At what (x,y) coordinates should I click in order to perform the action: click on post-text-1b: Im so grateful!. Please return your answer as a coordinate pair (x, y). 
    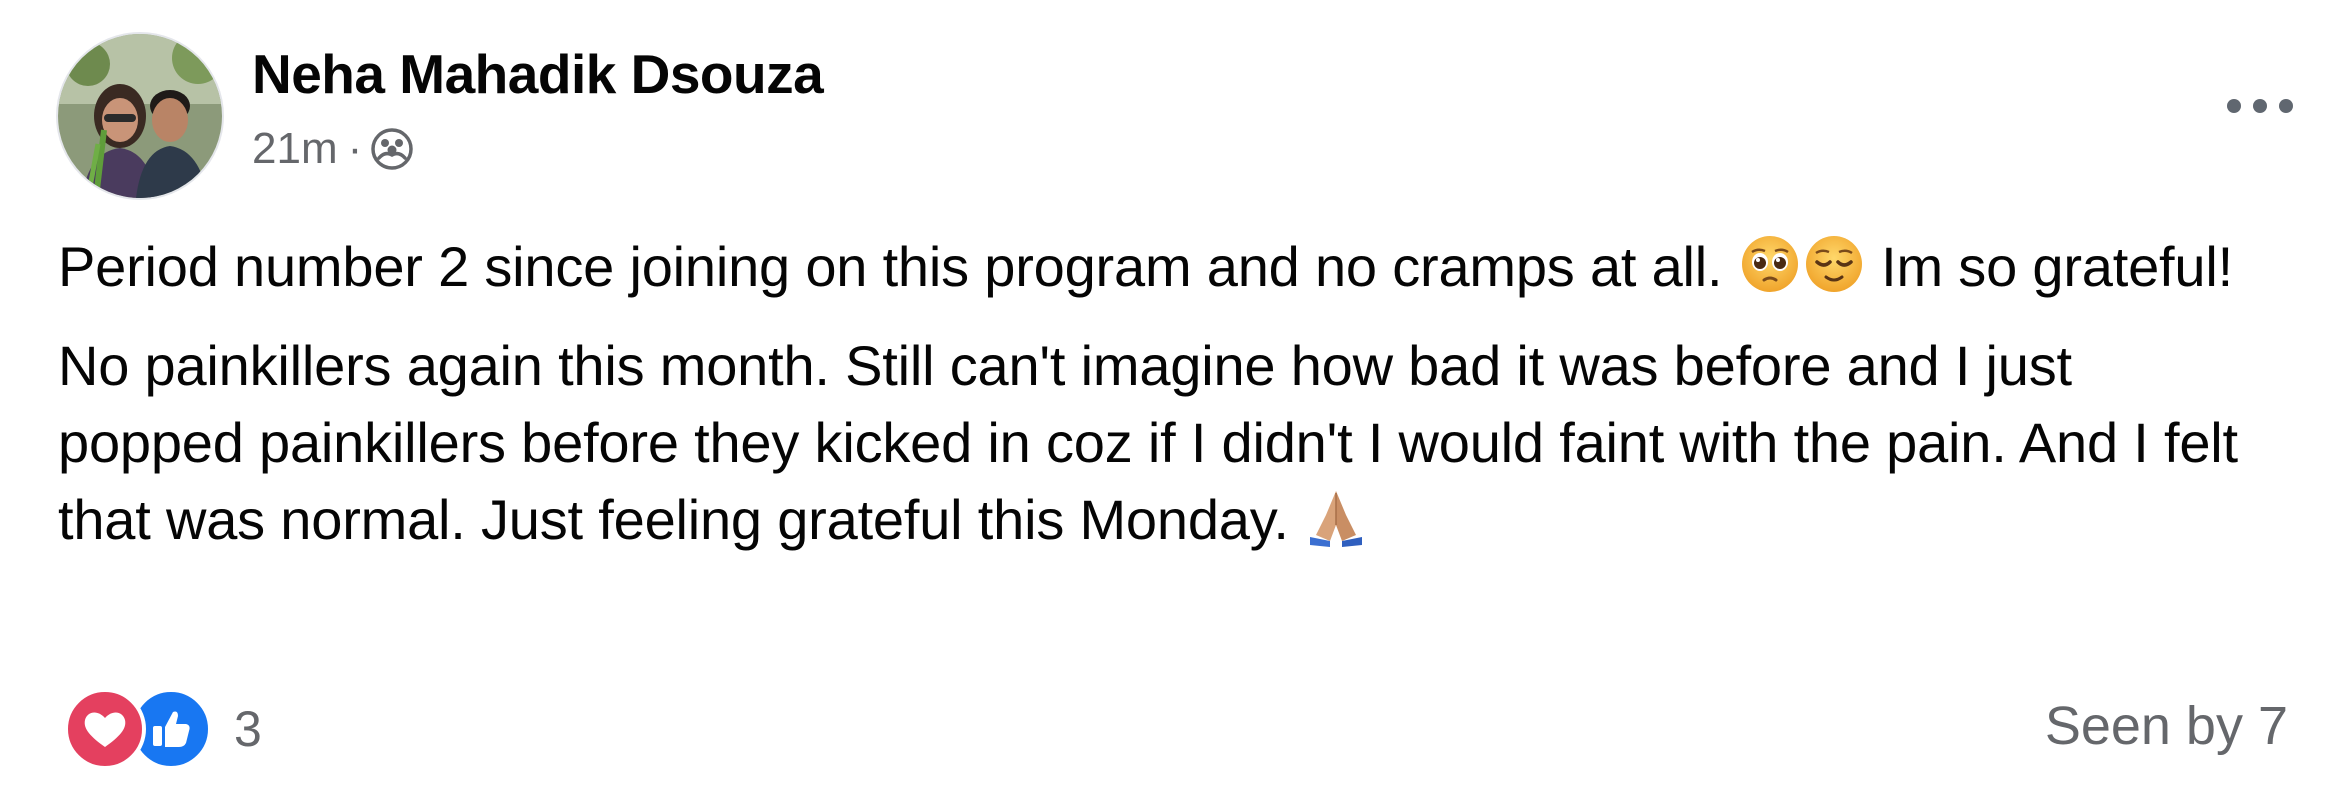
    Looking at the image, I should click on (2057, 266).